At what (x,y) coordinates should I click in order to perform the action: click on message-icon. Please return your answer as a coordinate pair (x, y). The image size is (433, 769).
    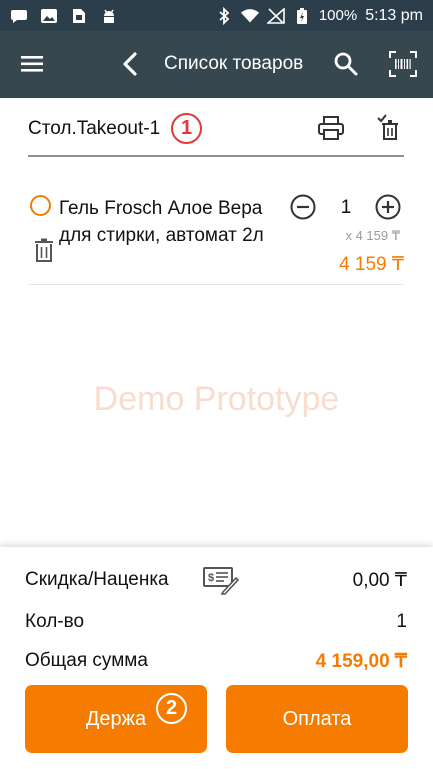
    Looking at the image, I should click on (19, 16).